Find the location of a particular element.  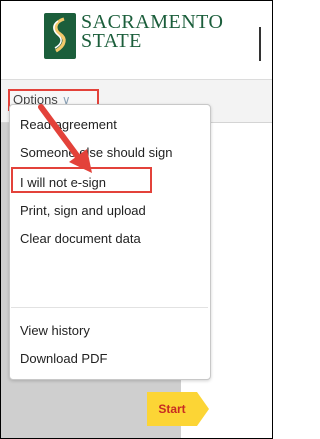

logo-line-2: STATE is located at coordinates (111, 41).